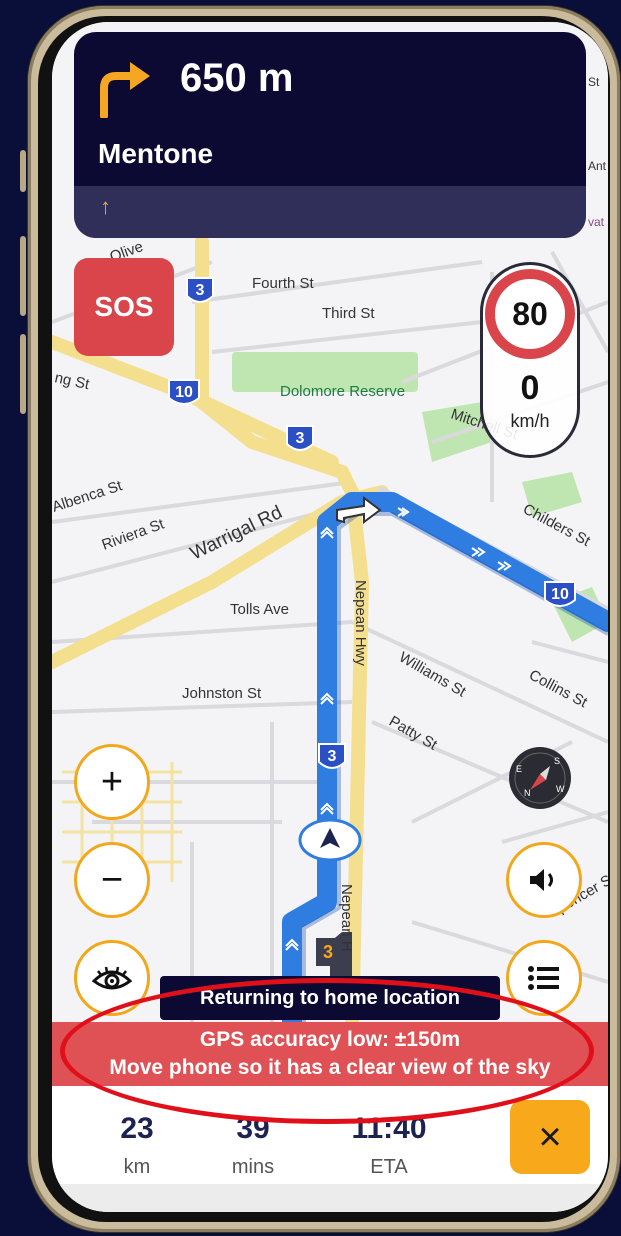  Describe the element at coordinates (530, 388) in the screenshot. I see `current-speed: 0` at that location.